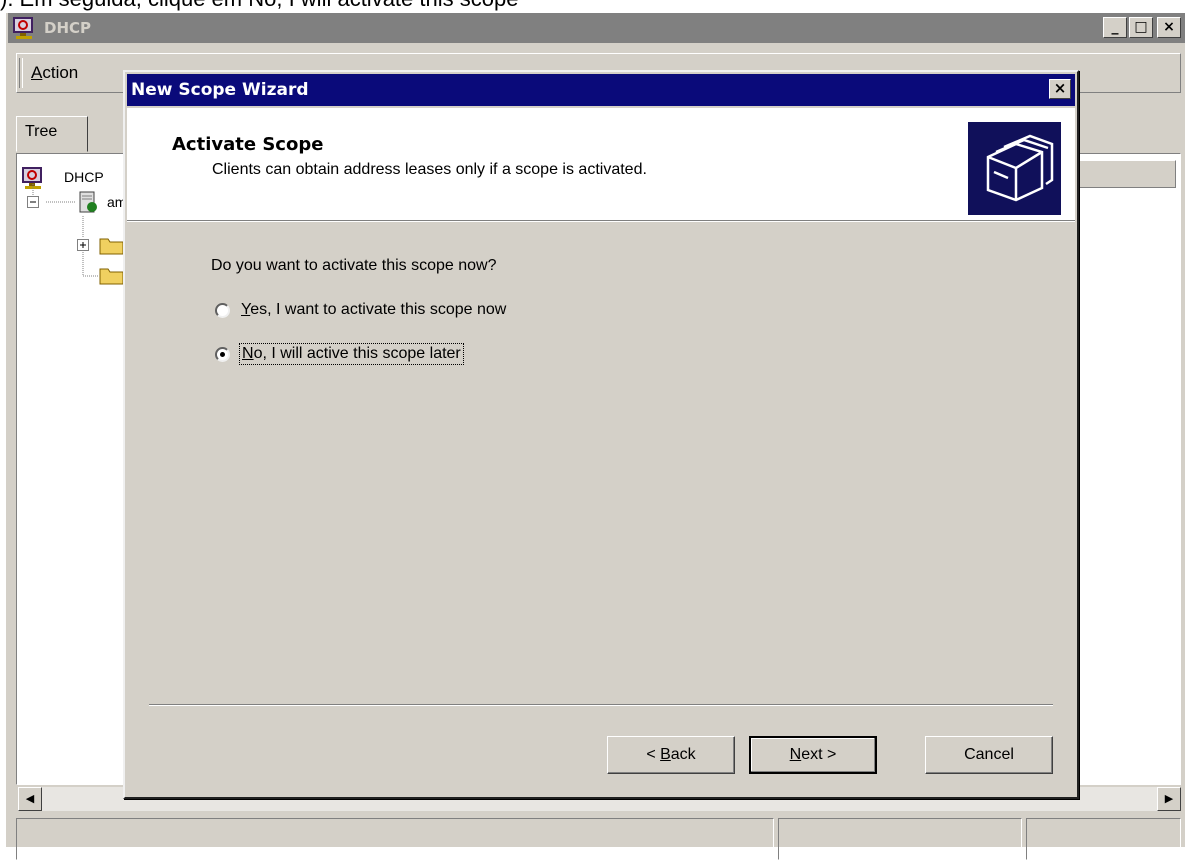  I want to click on scroll-right-arrow-icon: ▶, so click(1169, 799).